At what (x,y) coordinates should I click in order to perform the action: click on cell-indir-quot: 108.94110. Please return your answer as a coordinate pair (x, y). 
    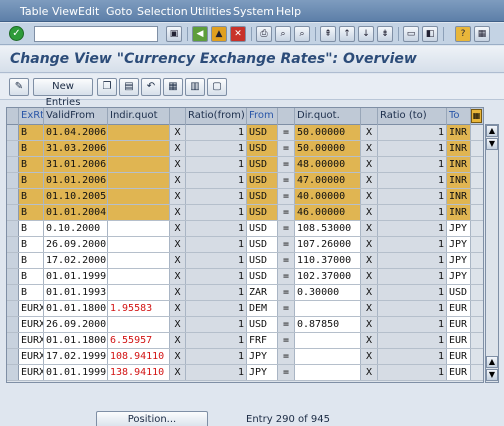
    Looking at the image, I should click on (139, 356).